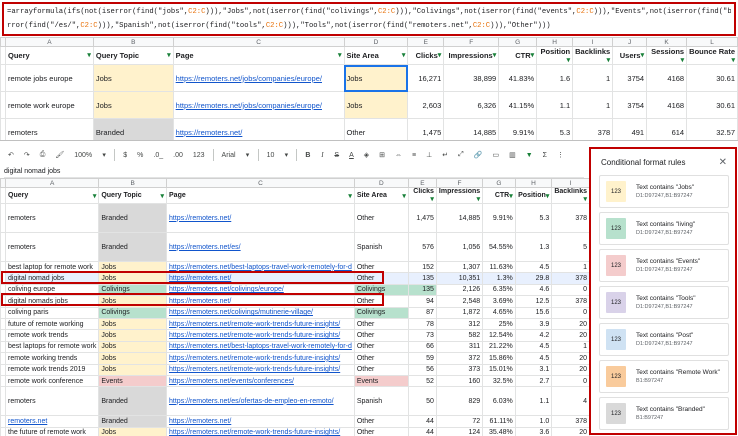 The image size is (738, 436). I want to click on print-icon: ⎙, so click(43, 155).